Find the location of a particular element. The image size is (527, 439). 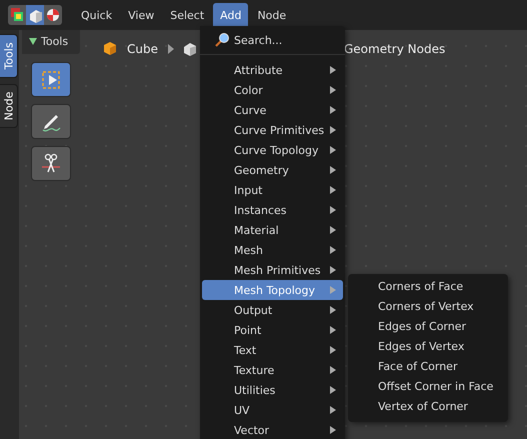

breadcrumb-label: Geometry Nodes is located at coordinates (395, 49).